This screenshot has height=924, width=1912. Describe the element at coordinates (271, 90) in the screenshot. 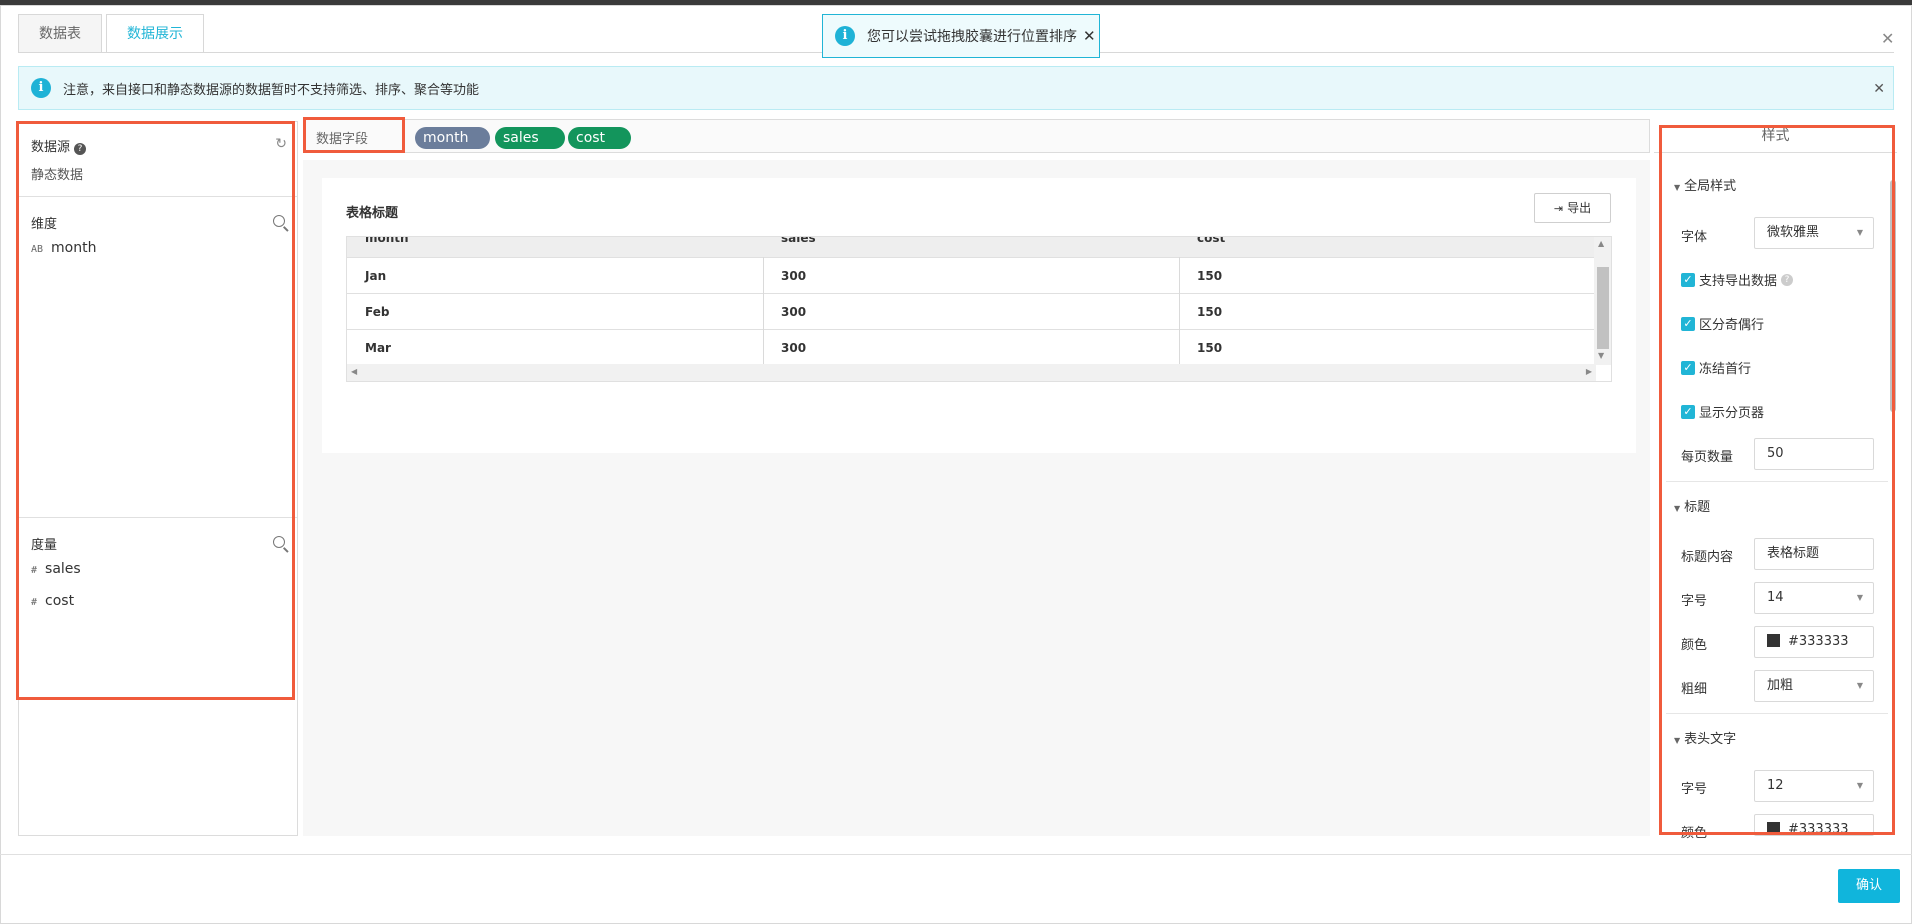

I see `notice-text: 注意，来自接口和静态数据源的数据暂时不支持筛选、排序、聚合等功能` at that location.